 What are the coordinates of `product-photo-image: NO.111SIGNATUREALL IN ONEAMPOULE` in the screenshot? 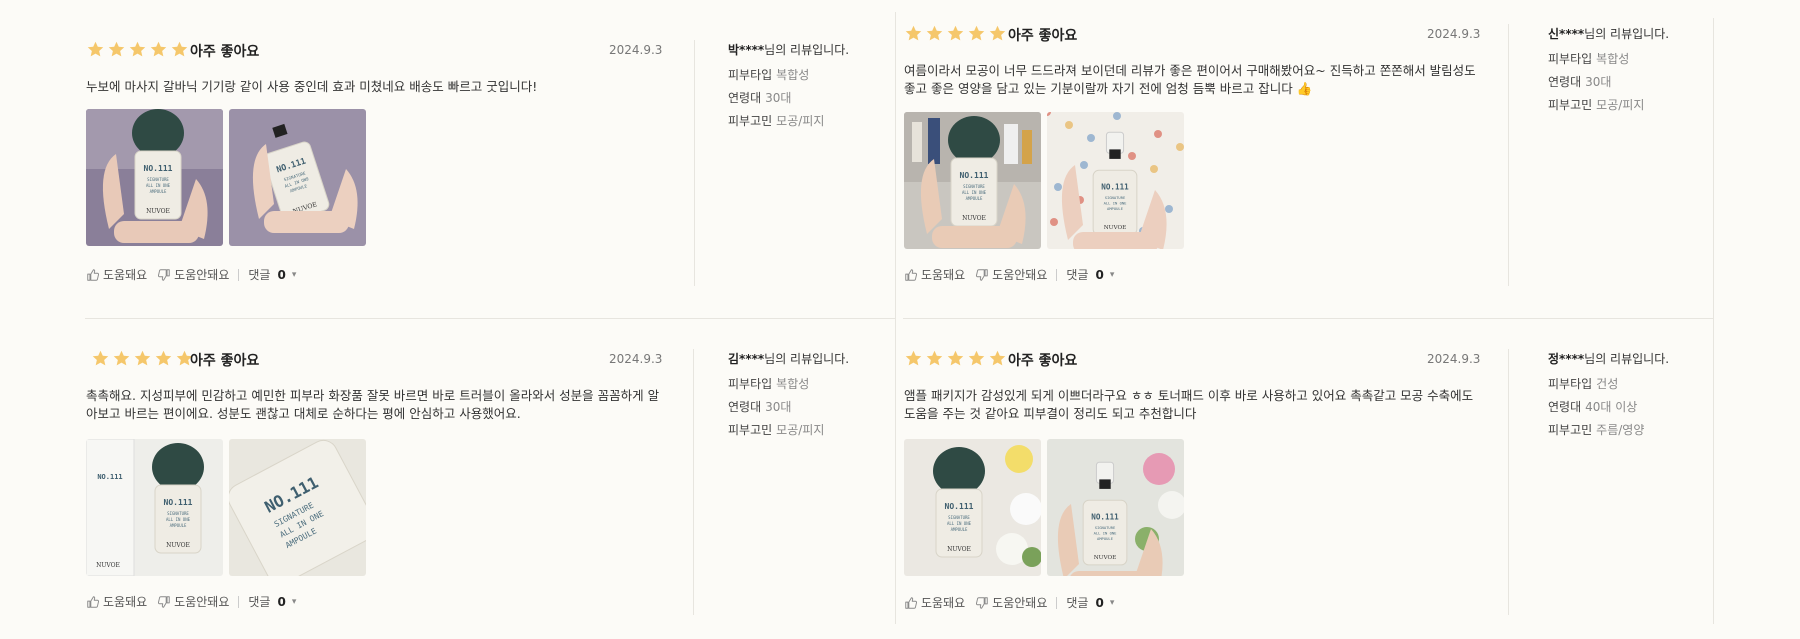 It's located at (297, 507).